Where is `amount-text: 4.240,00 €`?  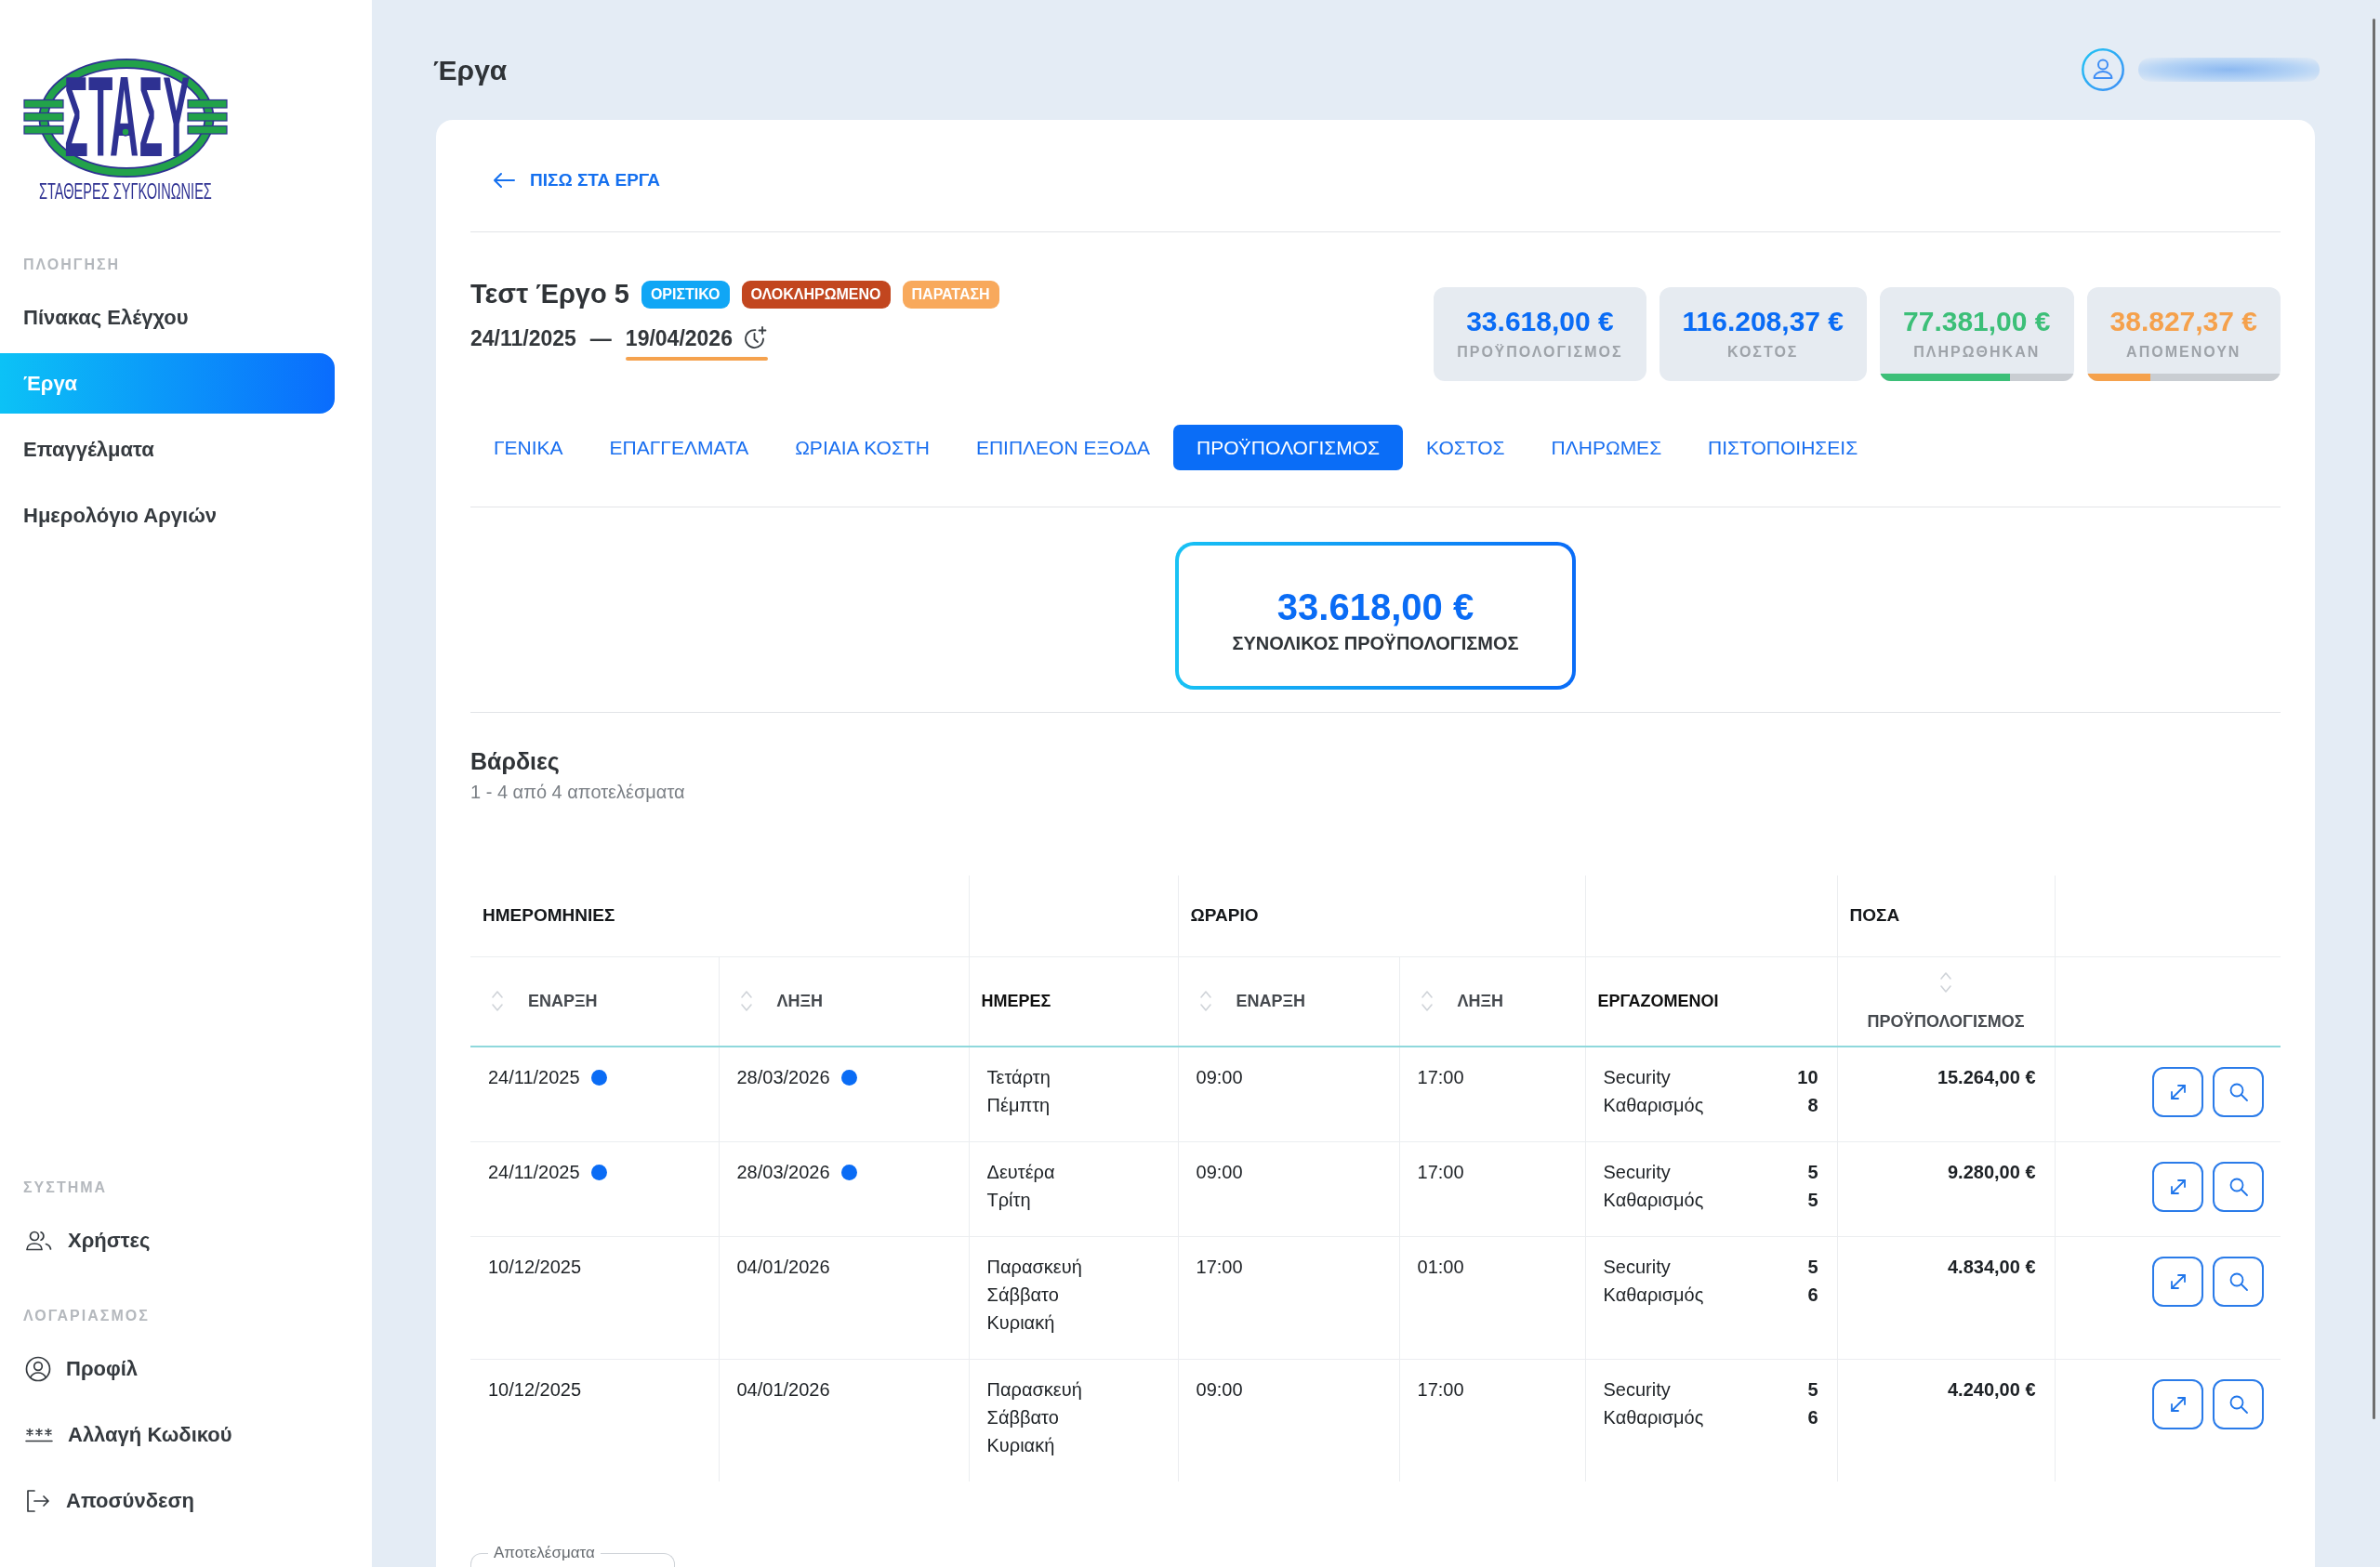 amount-text: 4.240,00 € is located at coordinates (1992, 1390).